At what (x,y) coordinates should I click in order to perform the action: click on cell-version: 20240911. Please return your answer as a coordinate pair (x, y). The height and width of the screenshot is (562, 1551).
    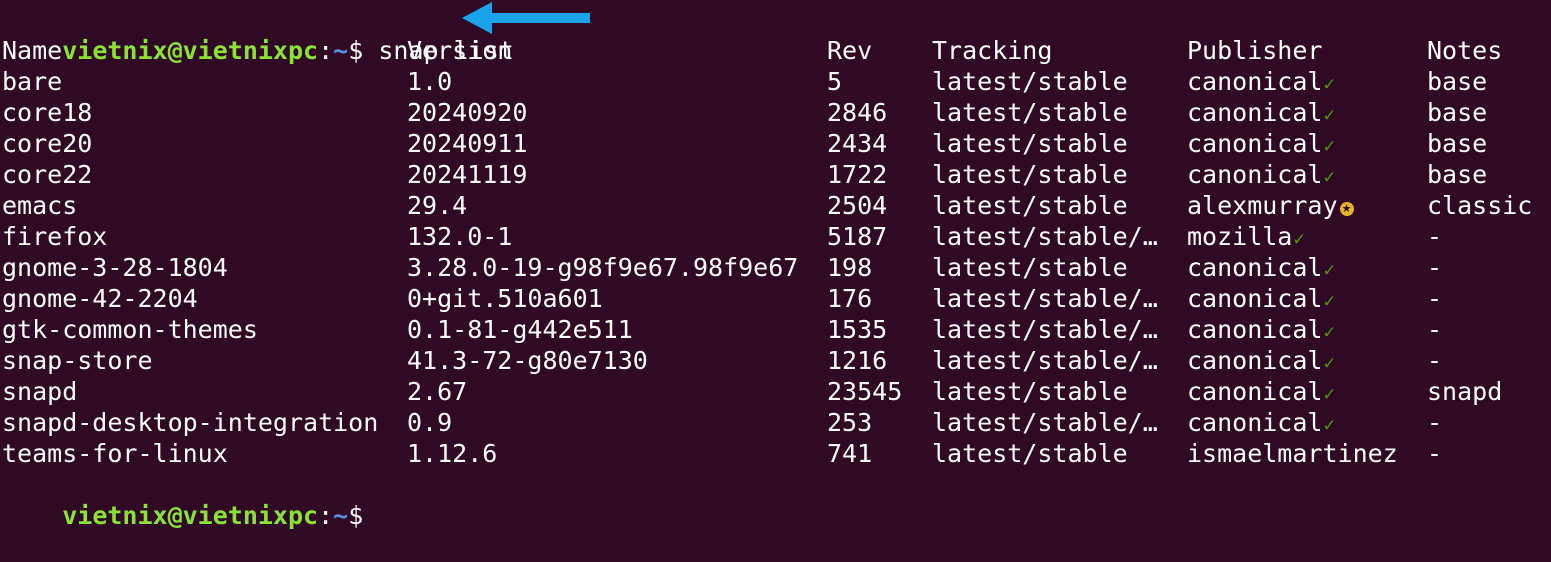
    Looking at the image, I should click on (467, 143).